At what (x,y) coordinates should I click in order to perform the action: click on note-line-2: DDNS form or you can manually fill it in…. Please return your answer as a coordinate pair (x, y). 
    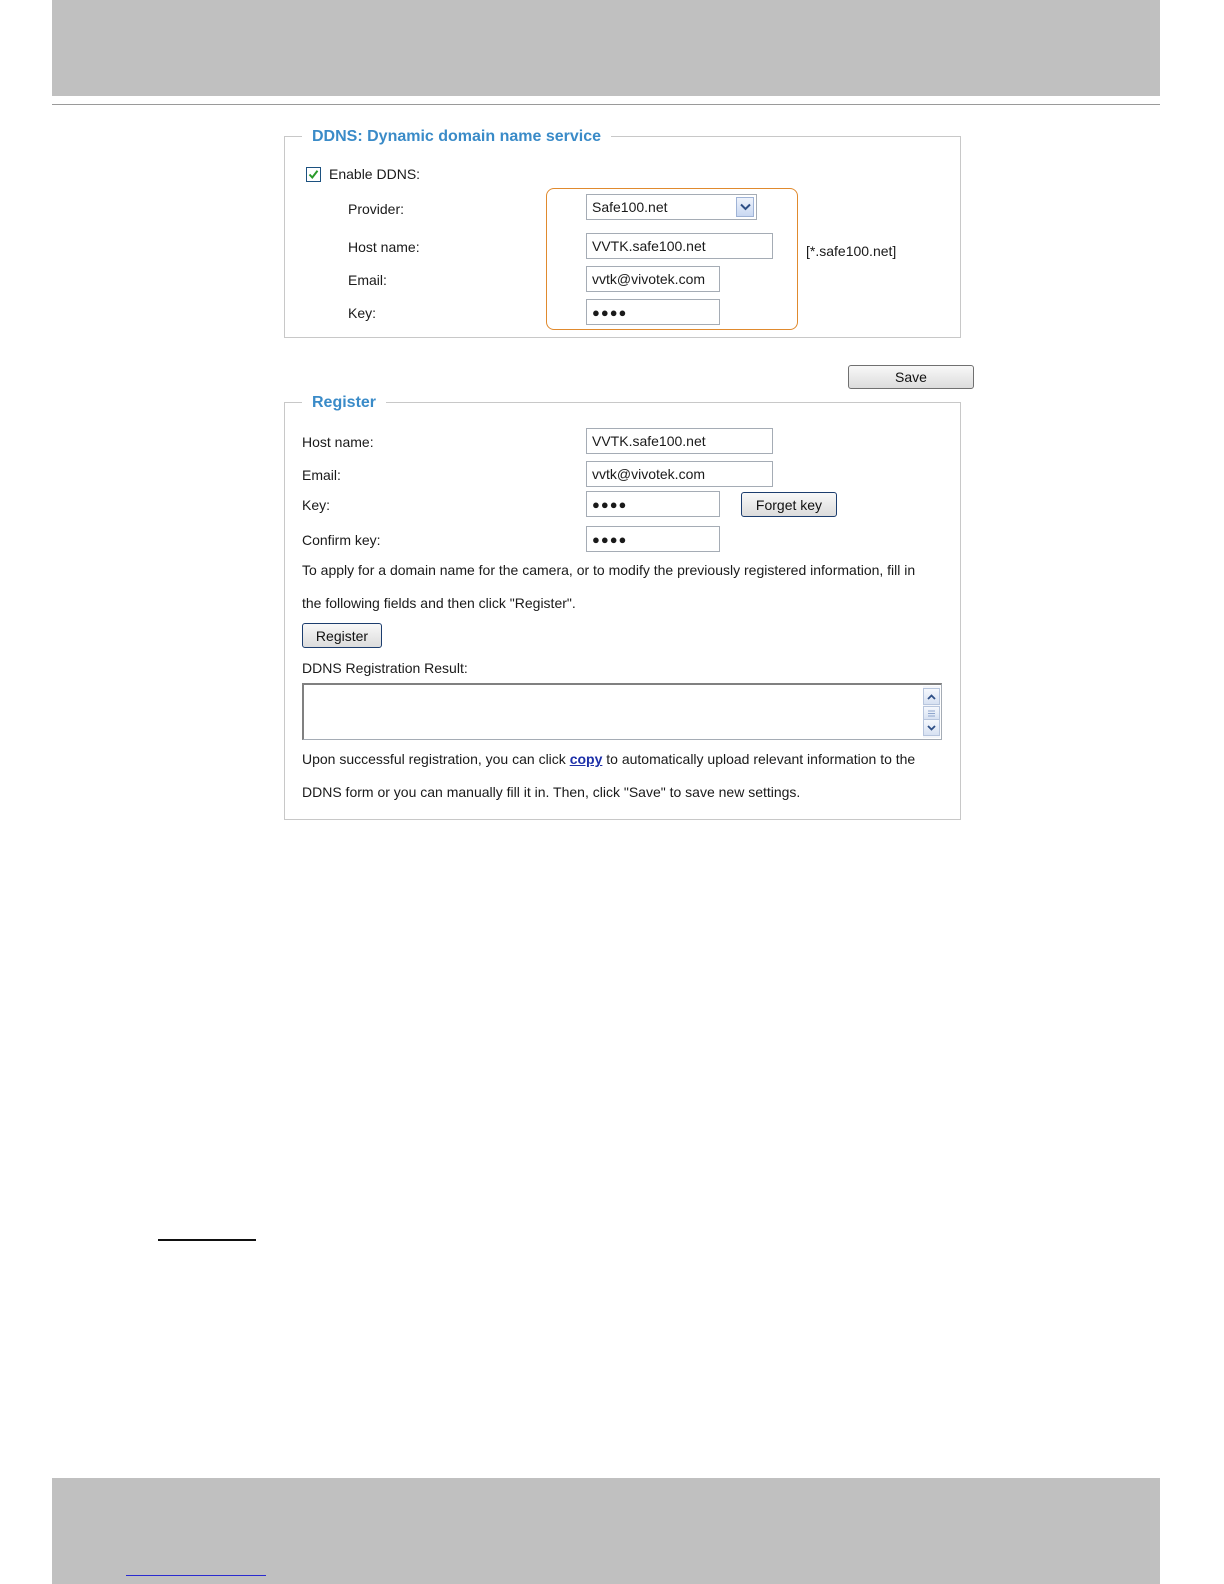
    Looking at the image, I should click on (551, 792).